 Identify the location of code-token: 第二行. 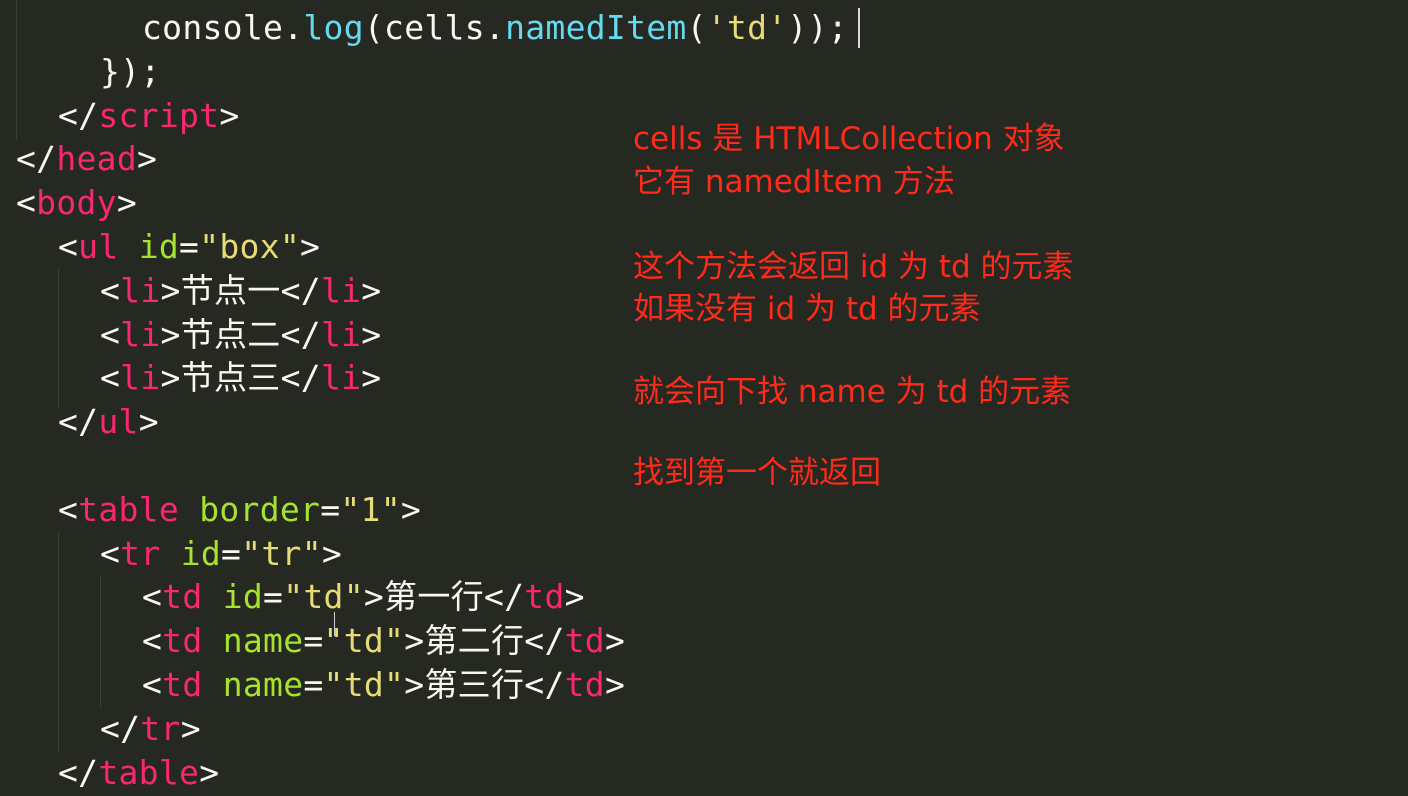
(474, 641).